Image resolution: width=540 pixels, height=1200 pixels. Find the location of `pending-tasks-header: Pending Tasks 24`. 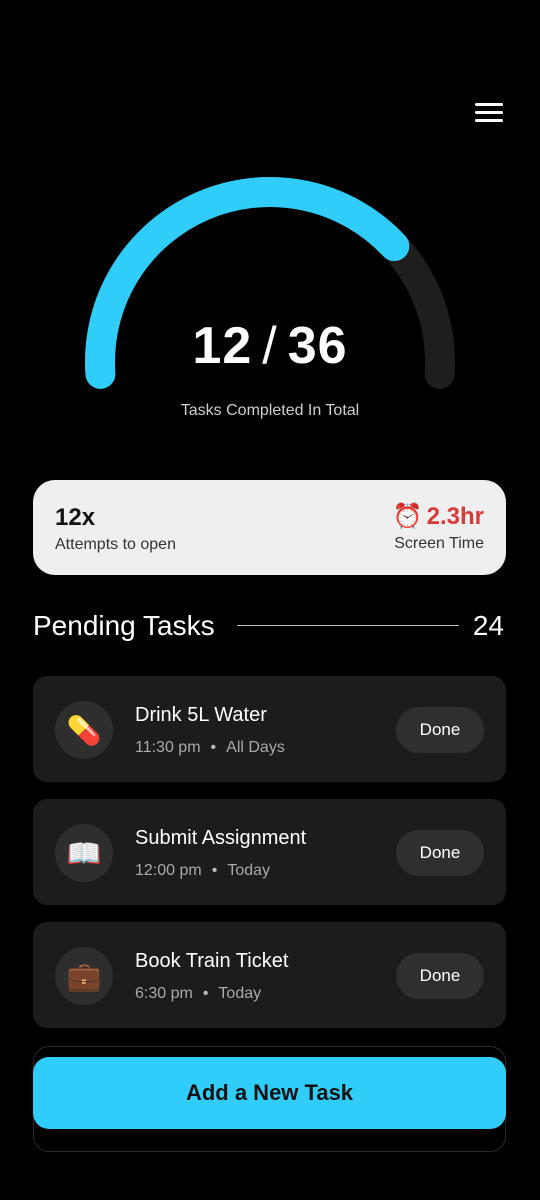

pending-tasks-header: Pending Tasks 24 is located at coordinates (269, 626).